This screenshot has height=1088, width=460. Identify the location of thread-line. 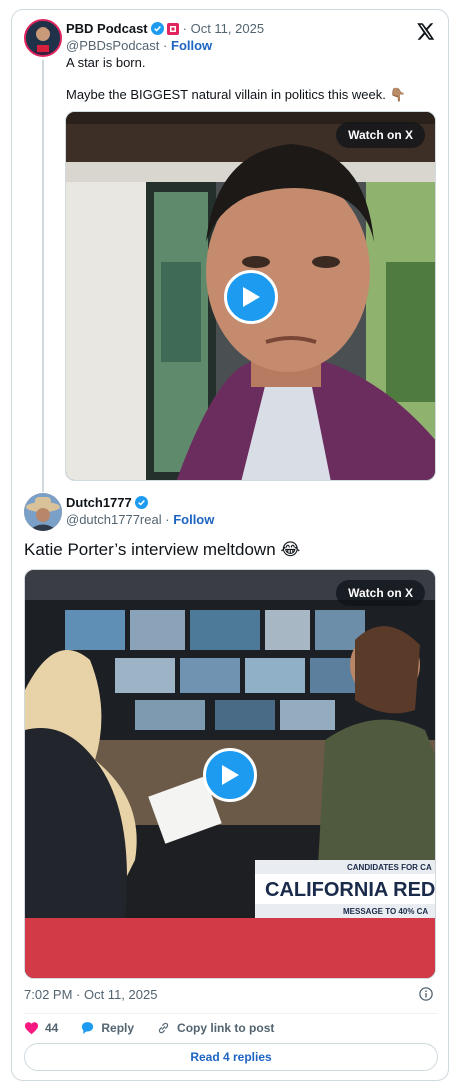
(43, 276).